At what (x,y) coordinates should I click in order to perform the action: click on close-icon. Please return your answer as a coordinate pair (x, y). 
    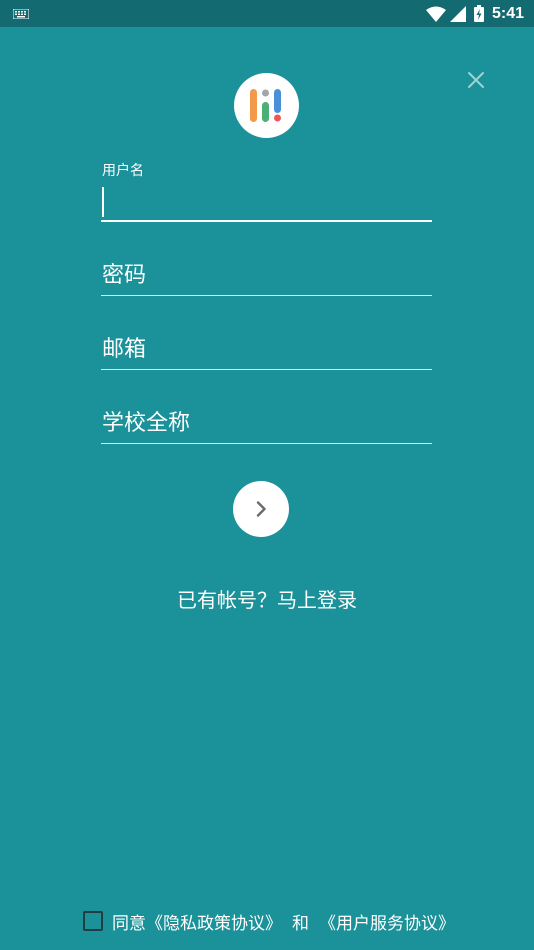
    Looking at the image, I should click on (476, 80).